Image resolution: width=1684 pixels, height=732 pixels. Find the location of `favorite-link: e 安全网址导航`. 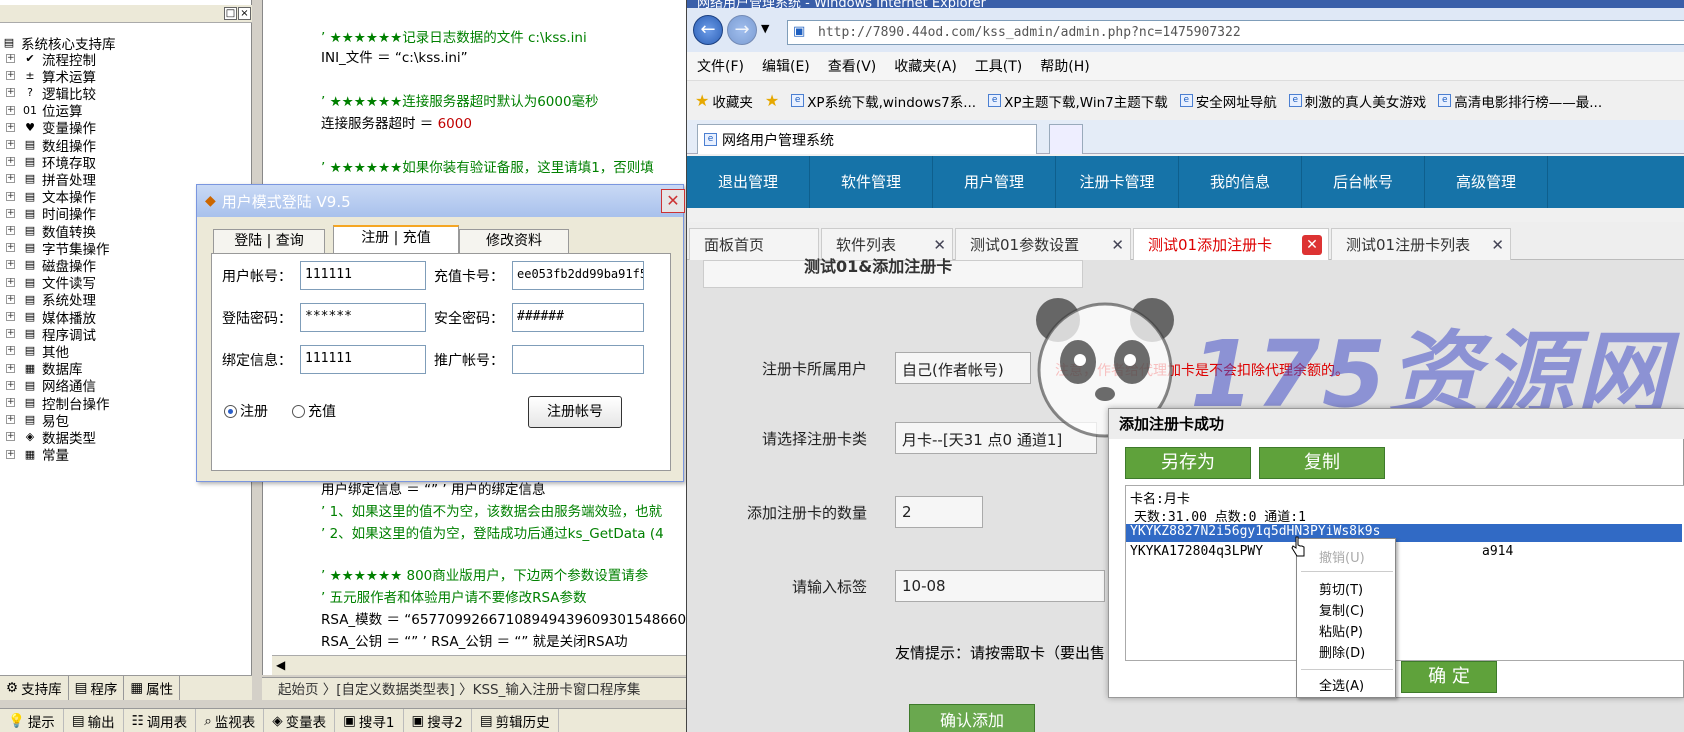

favorite-link: e 安全网址导航 is located at coordinates (1228, 101).